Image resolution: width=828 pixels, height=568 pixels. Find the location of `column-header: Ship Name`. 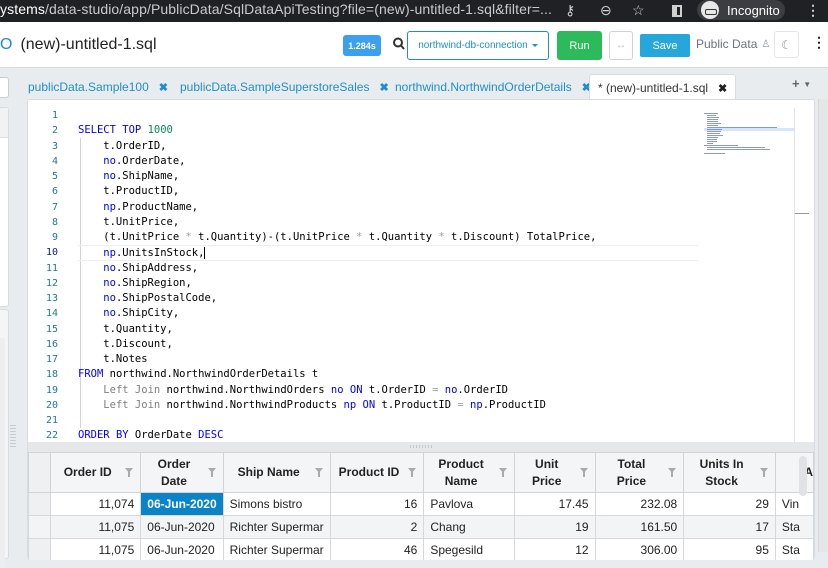

column-header: Ship Name is located at coordinates (276, 472).